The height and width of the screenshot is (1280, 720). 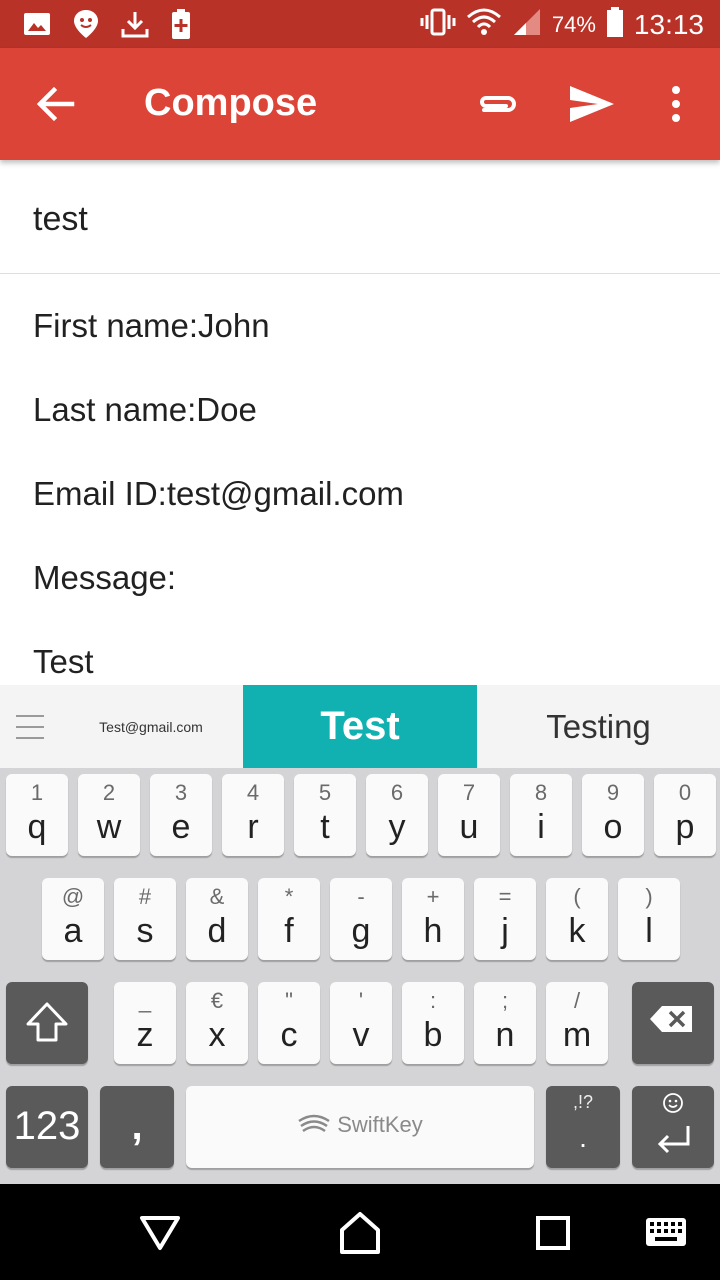 I want to click on battery-icon, so click(x=615, y=24).